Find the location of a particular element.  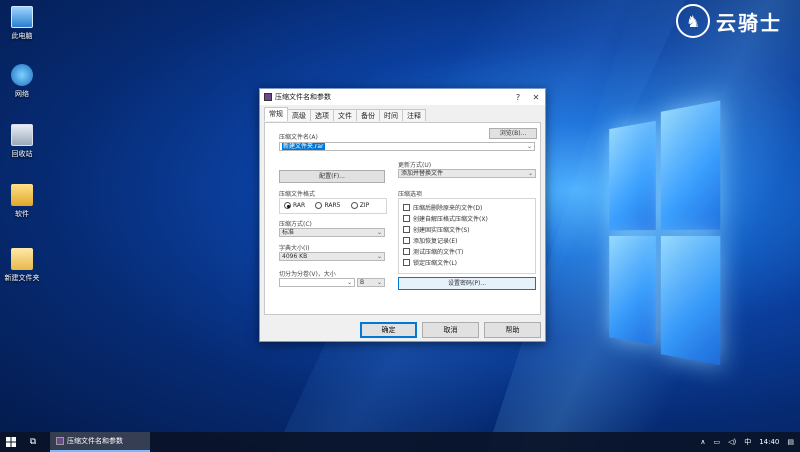

split-size-input: ⌄ is located at coordinates (317, 282).